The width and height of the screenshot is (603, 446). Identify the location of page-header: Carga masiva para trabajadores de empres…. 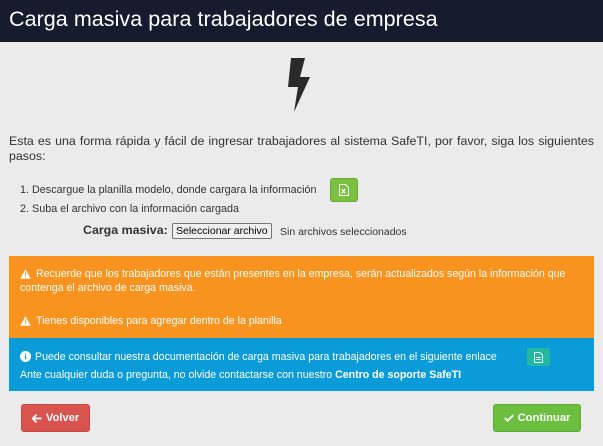
(301, 21).